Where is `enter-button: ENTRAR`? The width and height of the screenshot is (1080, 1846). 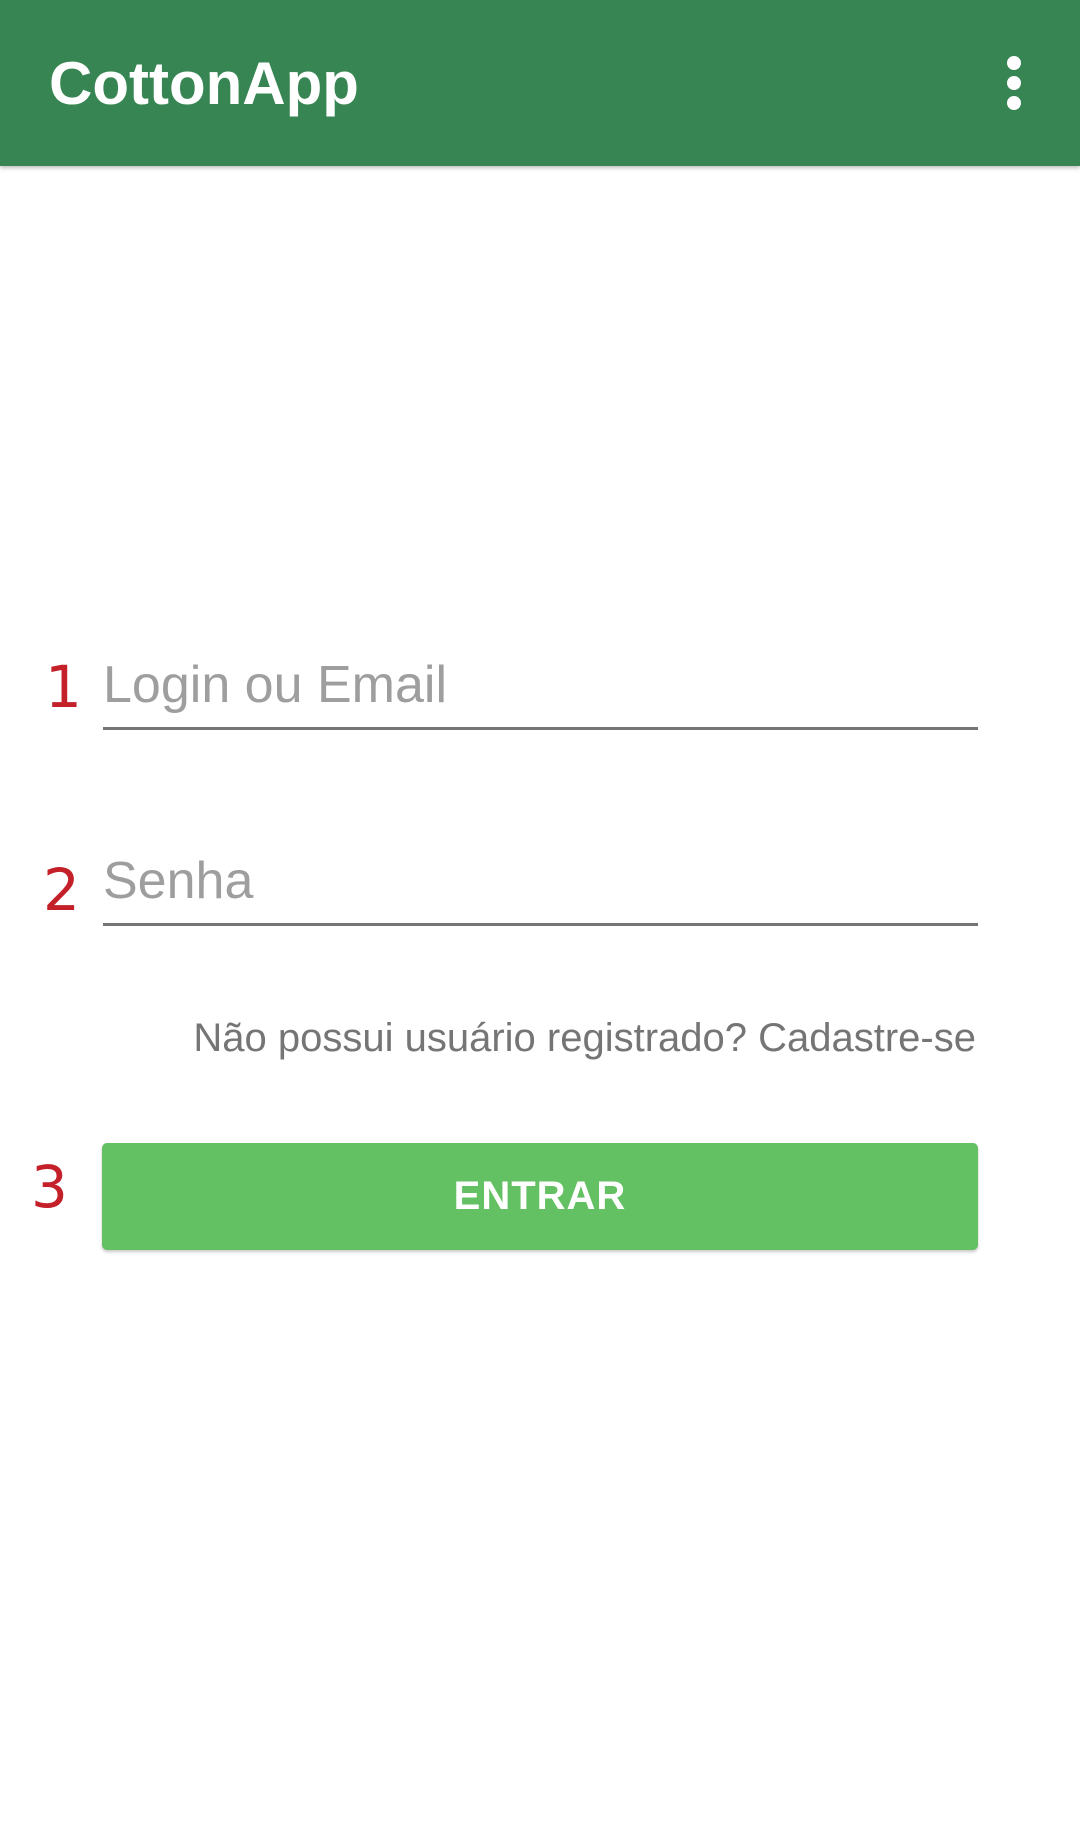 enter-button: ENTRAR is located at coordinates (540, 1196).